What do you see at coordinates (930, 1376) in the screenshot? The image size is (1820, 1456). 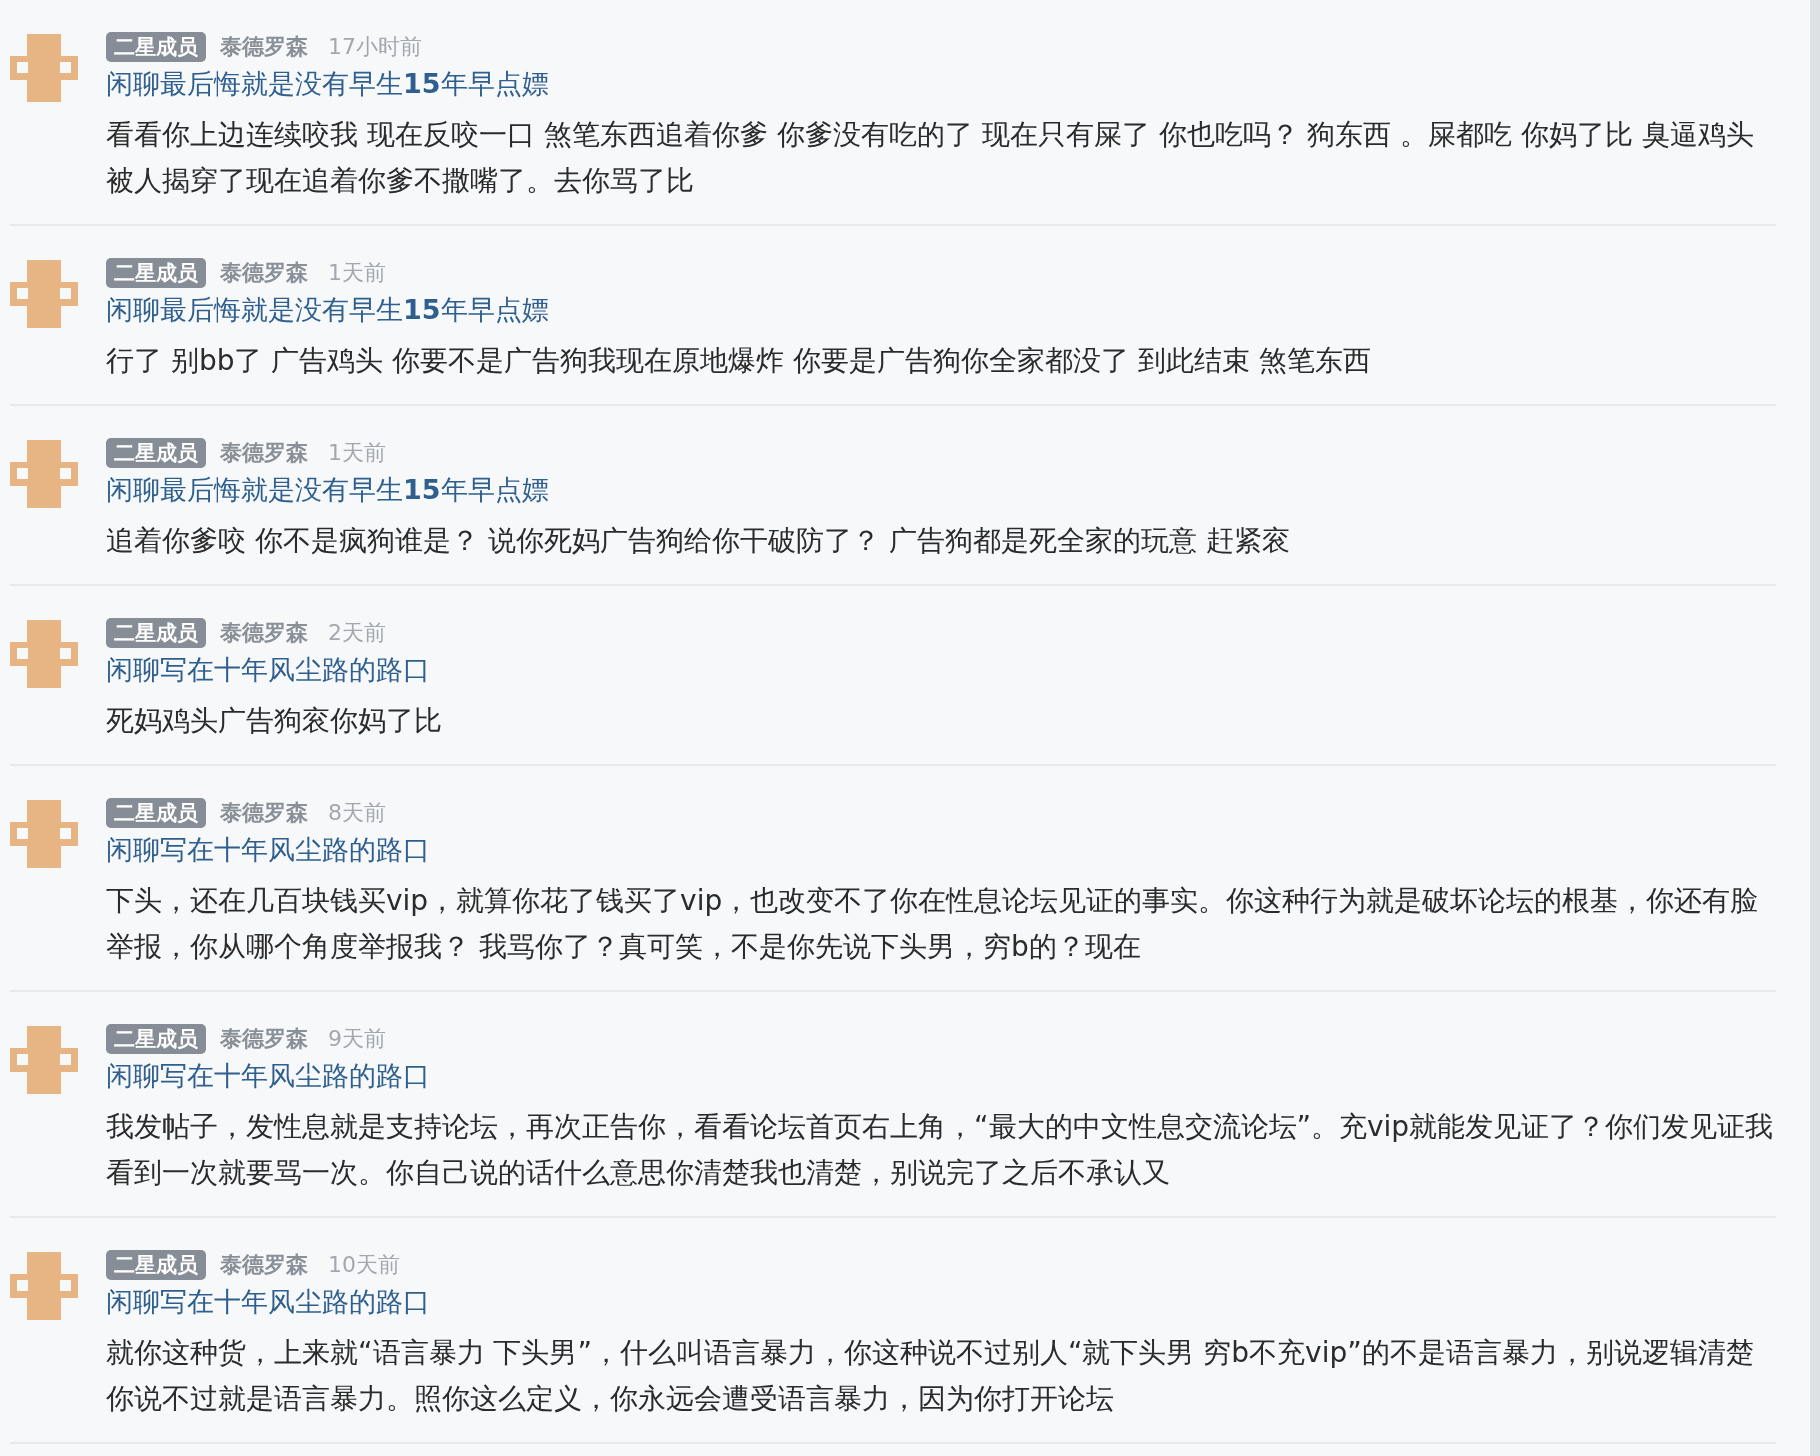 I see `reply-text: 就你这种货，上来就“语言暴力 下头男”，什么叫语言暴力，你这种说不过别人“就下头男 穷b不充vip”的不是语言暴力，别说逻辑清楚你说不过就是语言暴力。照你这么定义，你永远会遭受语言暴力，因为你打开论坛` at bounding box center [930, 1376].